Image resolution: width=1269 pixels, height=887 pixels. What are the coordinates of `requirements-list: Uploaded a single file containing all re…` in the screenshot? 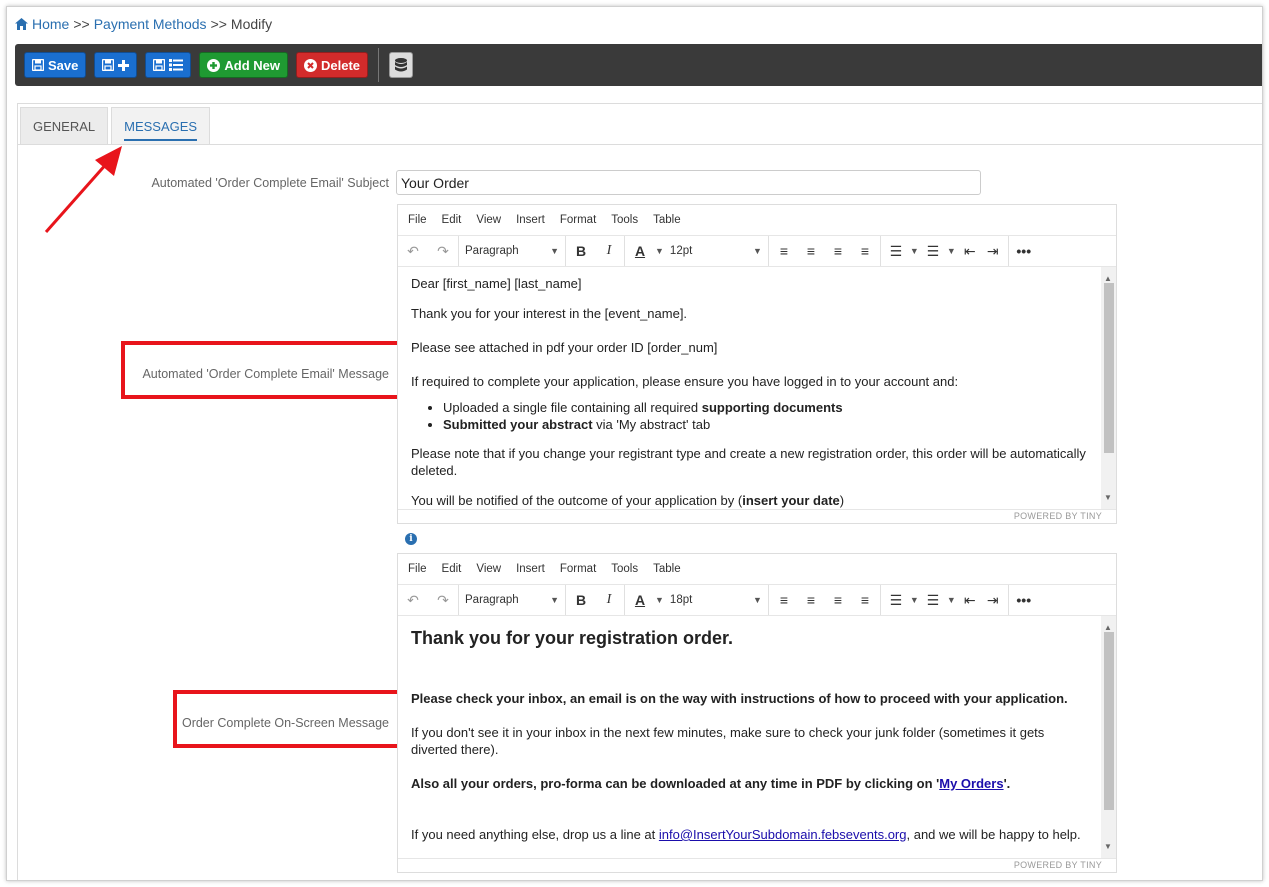 It's located at (765, 416).